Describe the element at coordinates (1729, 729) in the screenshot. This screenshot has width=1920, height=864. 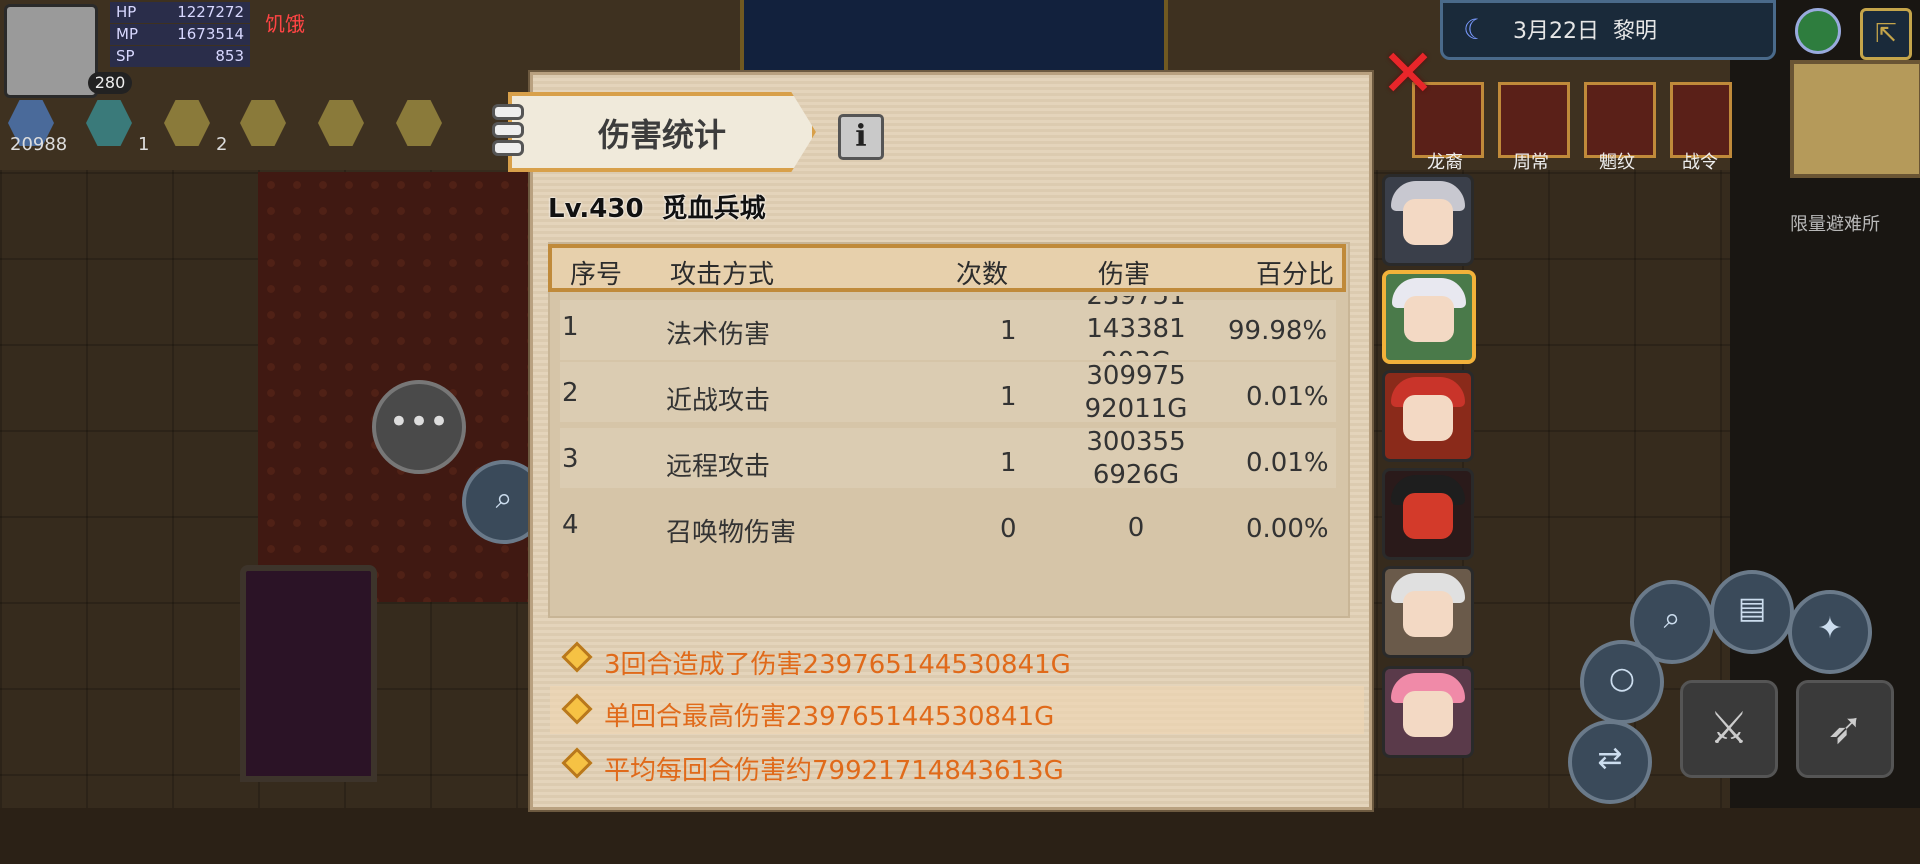
I see `sword-icon: ⚔` at that location.